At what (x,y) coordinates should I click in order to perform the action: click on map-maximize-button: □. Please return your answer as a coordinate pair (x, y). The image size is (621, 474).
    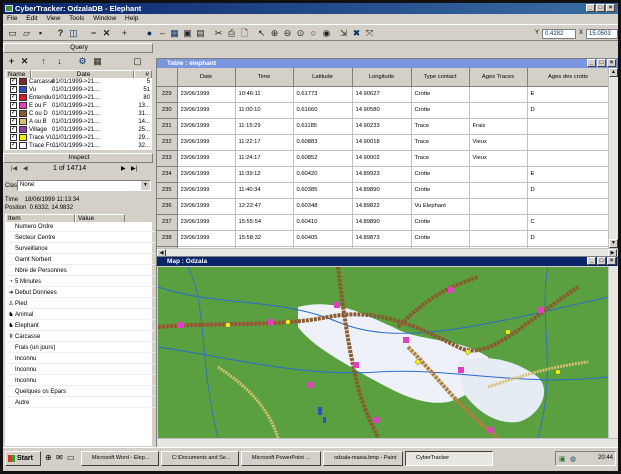
    Looking at the image, I should click on (601, 261).